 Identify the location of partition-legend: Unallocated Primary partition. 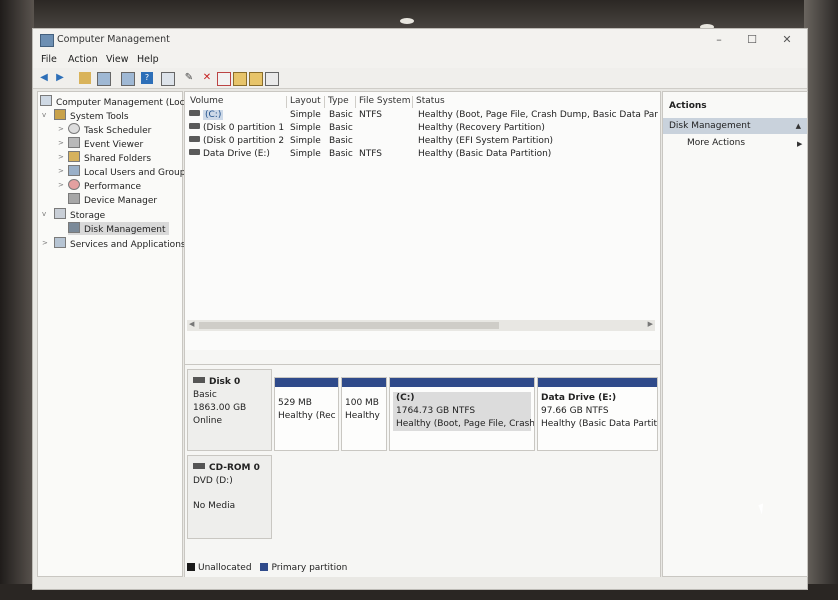
(267, 568).